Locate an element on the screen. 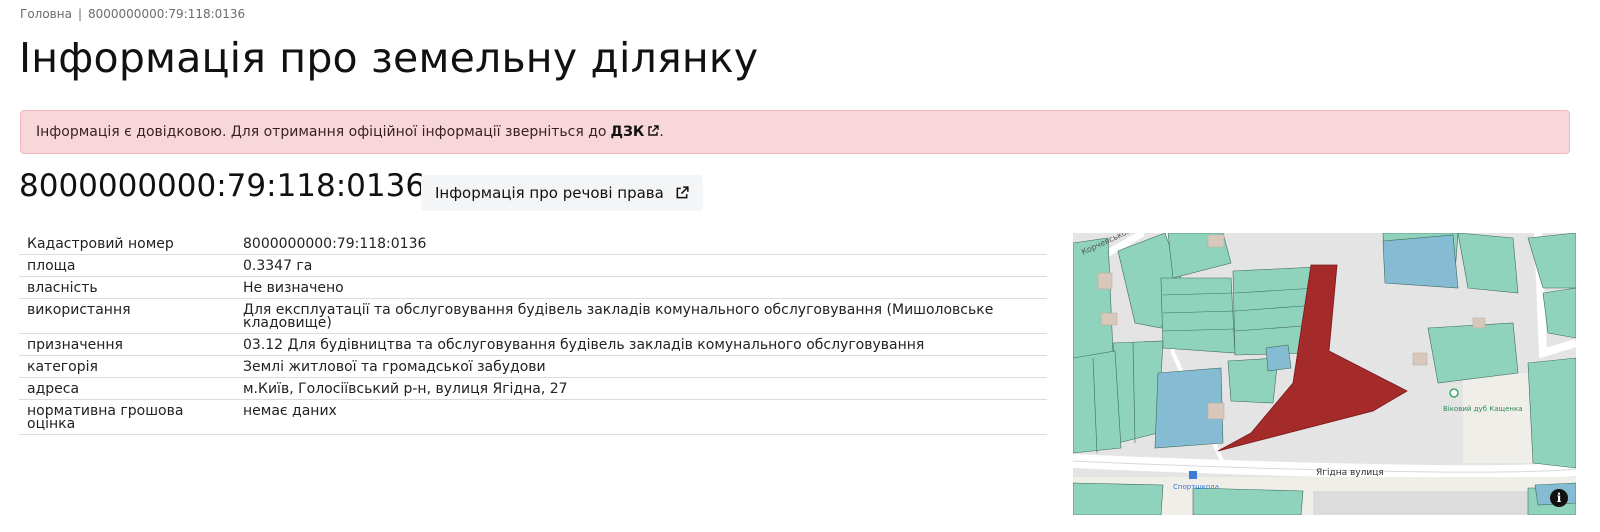 The height and width of the screenshot is (532, 1600). row-label: адреса is located at coordinates (127, 388).